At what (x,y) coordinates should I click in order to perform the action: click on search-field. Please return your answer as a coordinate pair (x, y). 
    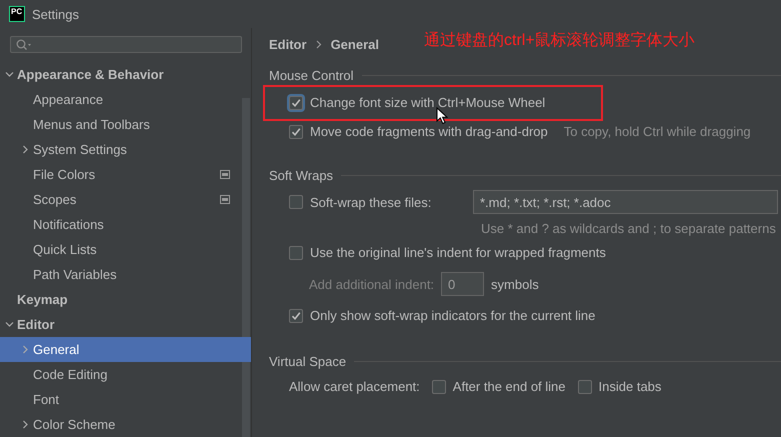
    Looking at the image, I should click on (126, 44).